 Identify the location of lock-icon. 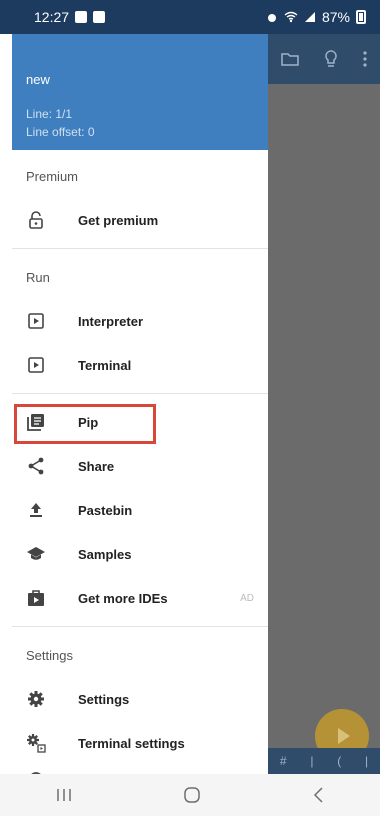
(36, 220).